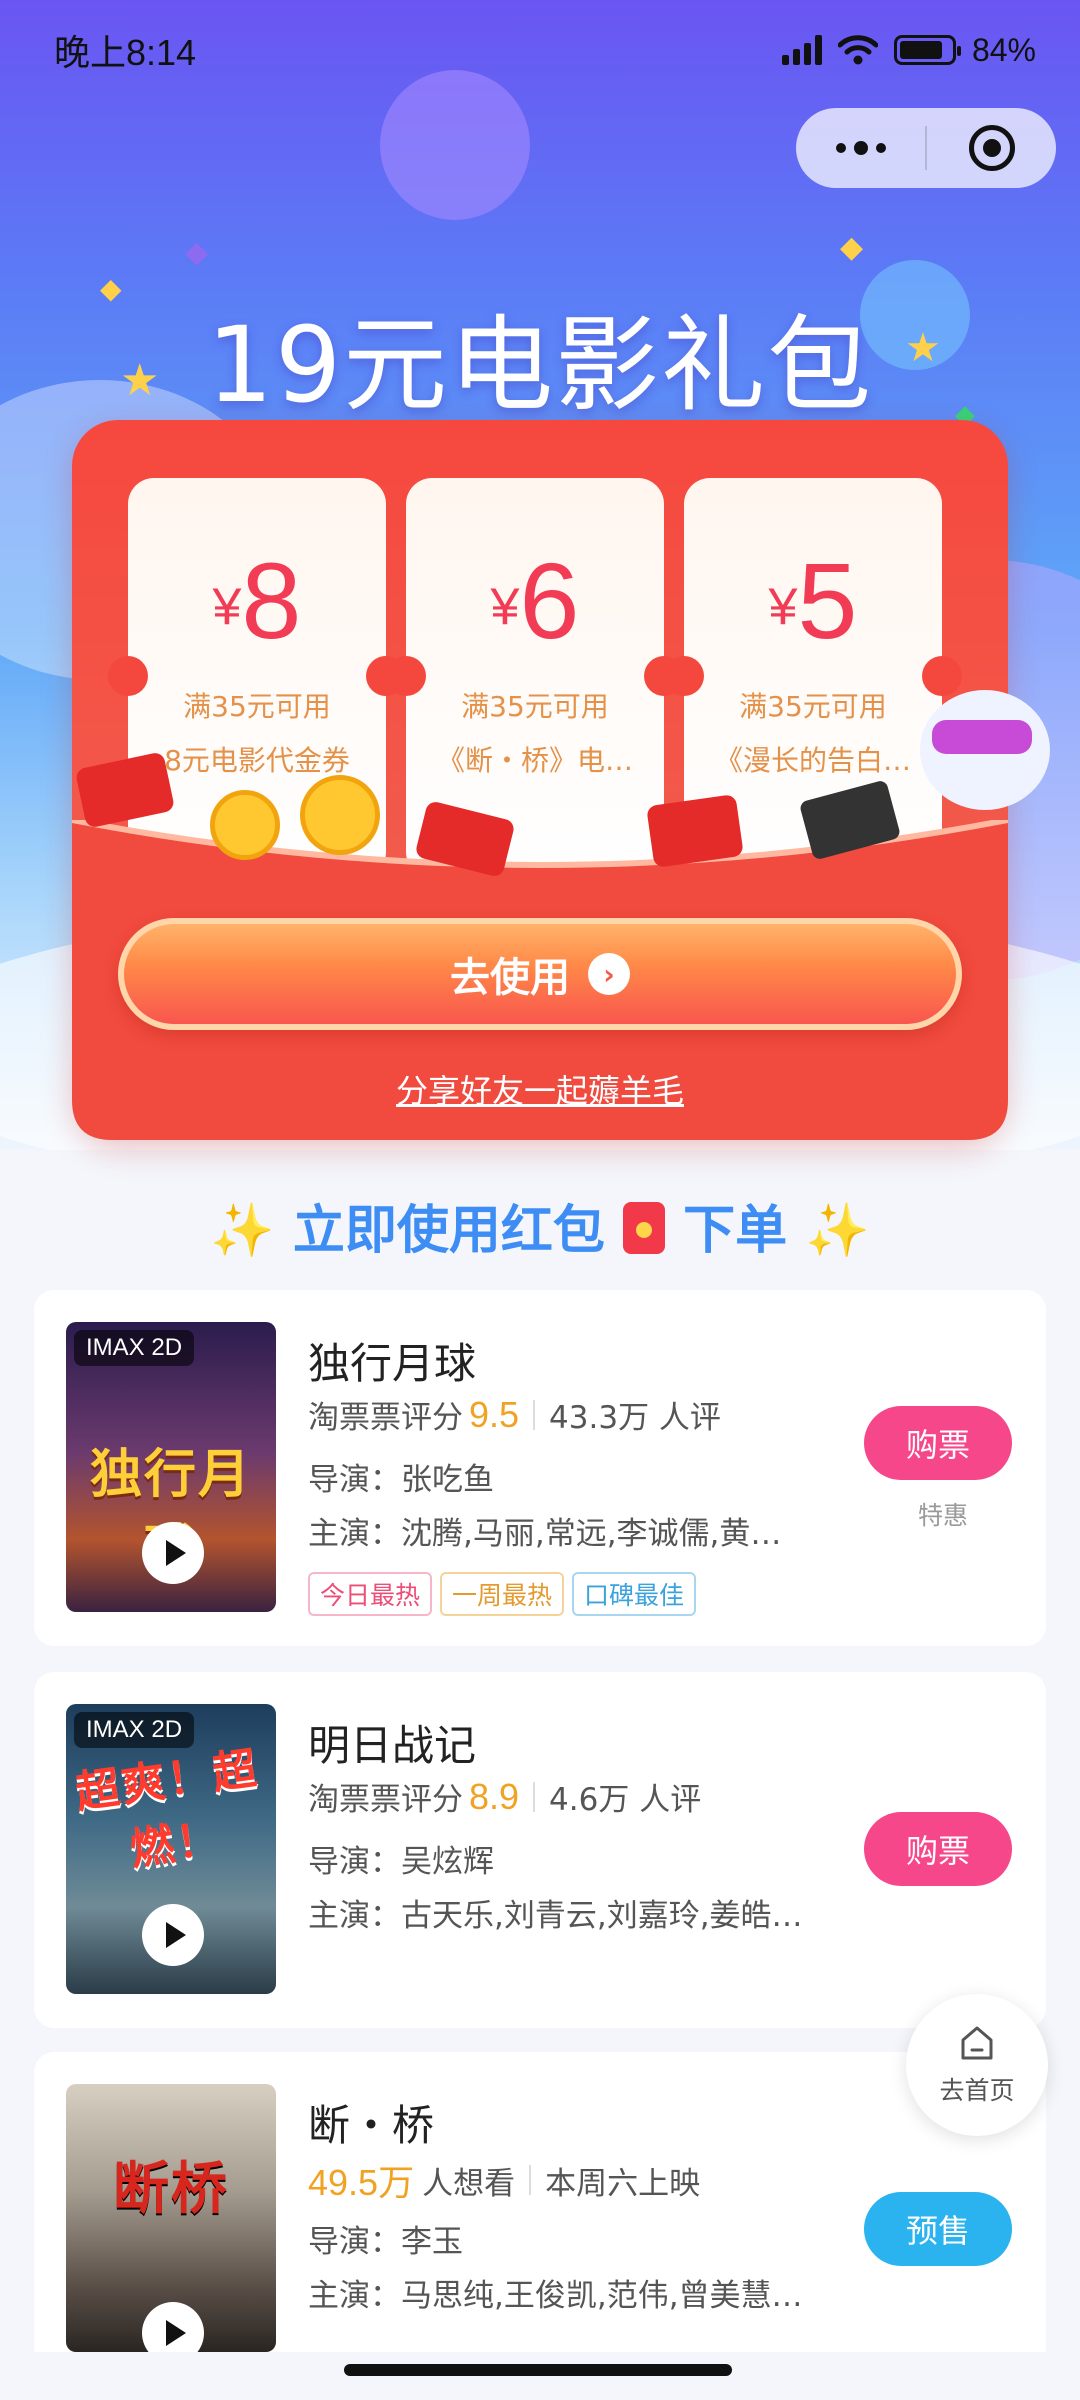 The width and height of the screenshot is (1080, 2400). Describe the element at coordinates (549, 600) in the screenshot. I see `coupon-value: 6` at that location.